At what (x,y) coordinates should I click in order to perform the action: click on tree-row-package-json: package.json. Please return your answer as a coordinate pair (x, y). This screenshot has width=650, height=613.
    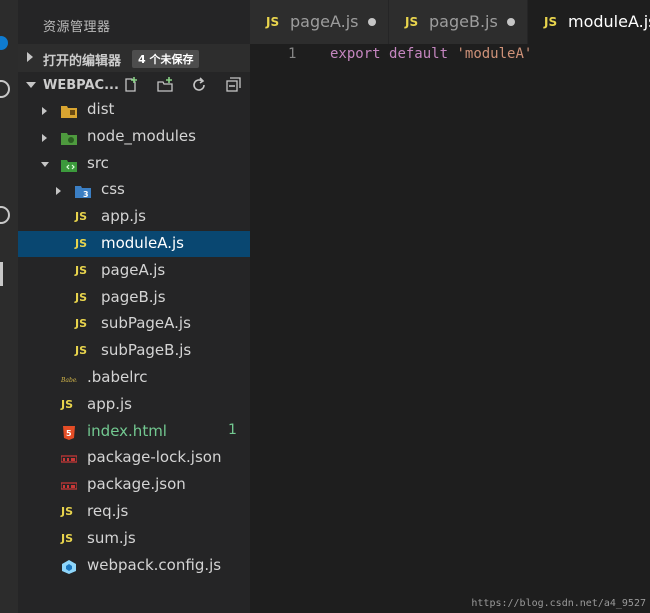
    Looking at the image, I should click on (134, 485).